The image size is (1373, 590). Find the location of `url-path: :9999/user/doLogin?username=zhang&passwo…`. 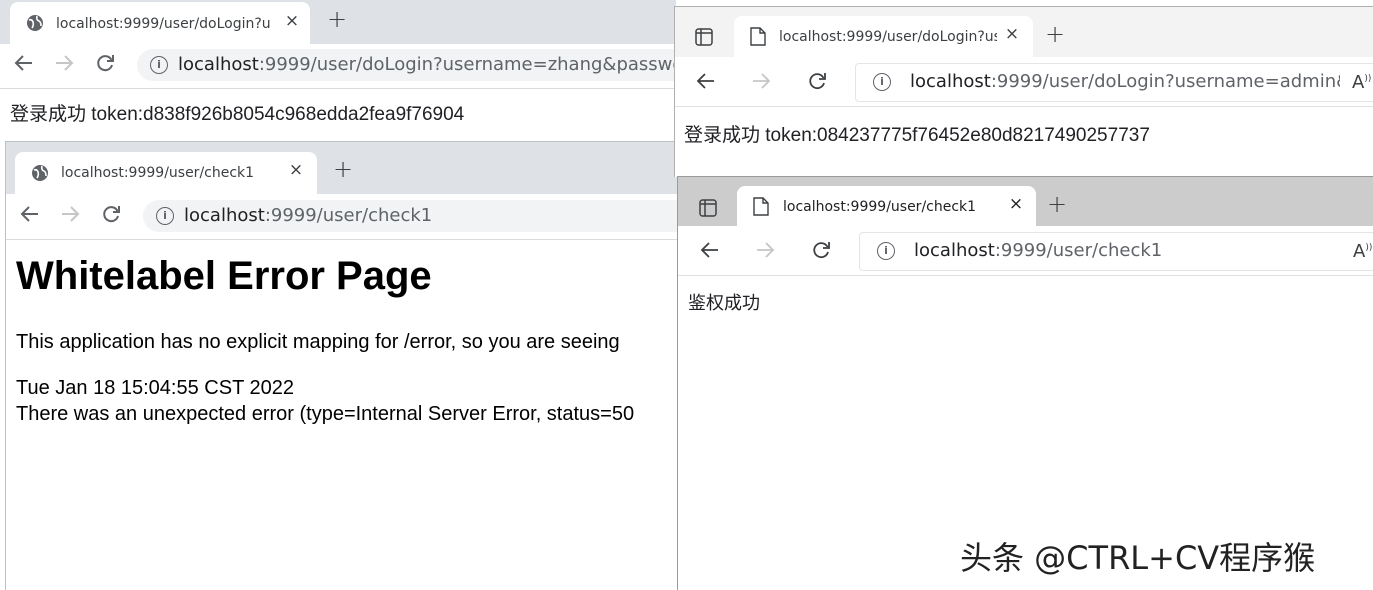

url-path: :9999/user/doLogin?username=zhang&passwo… is located at coordinates (467, 64).